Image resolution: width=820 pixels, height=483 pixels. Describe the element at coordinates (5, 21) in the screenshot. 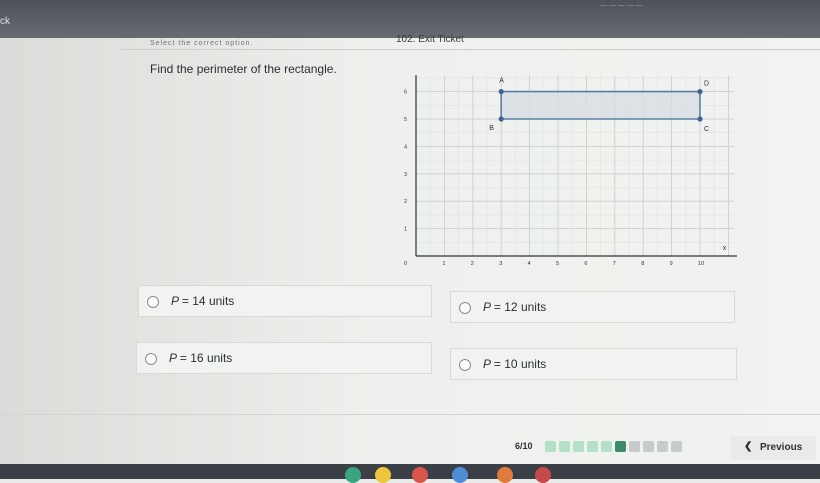

I see `back-link: ck` at that location.